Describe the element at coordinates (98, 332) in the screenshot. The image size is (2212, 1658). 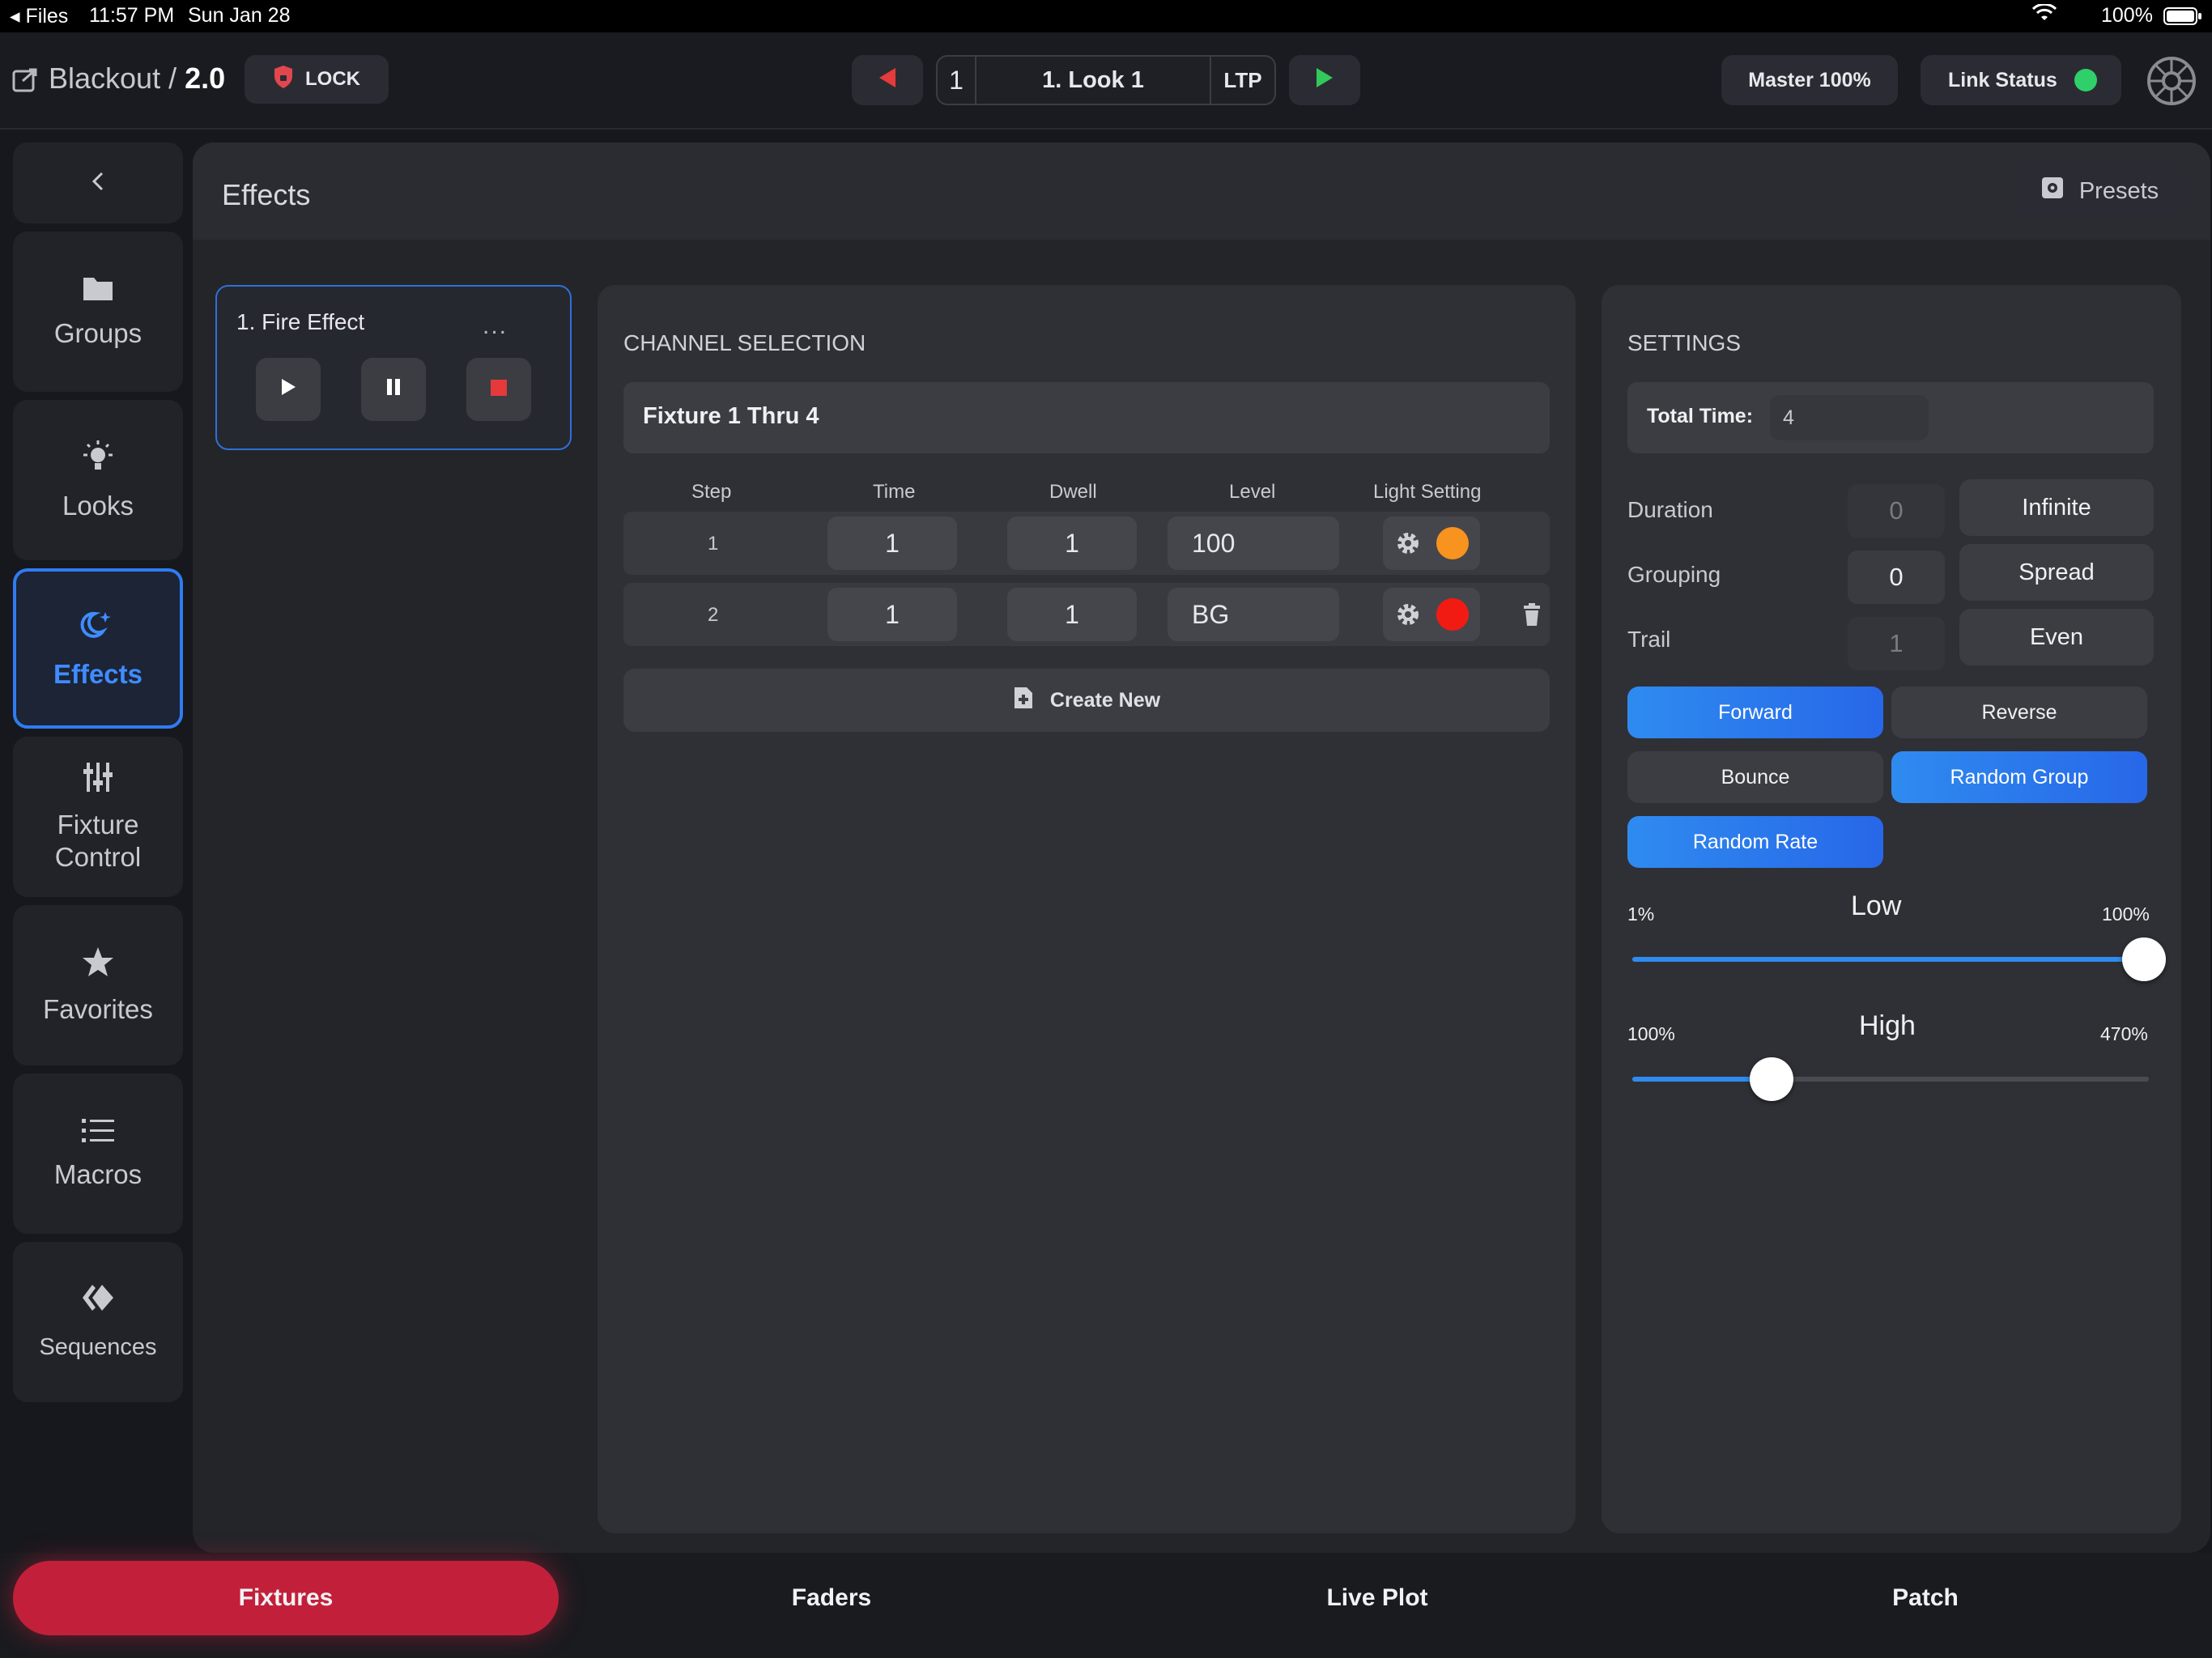
I see `sidebar-item-label: Groups` at that location.